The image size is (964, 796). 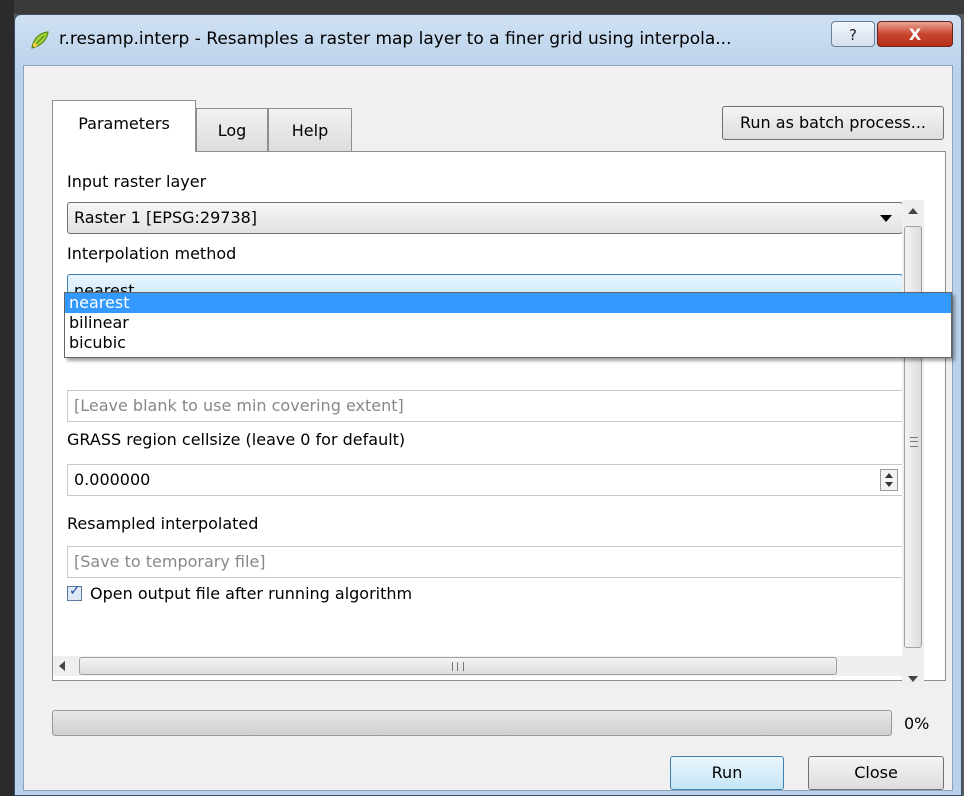 I want to click on progress-percent: 0%, so click(x=917, y=723).